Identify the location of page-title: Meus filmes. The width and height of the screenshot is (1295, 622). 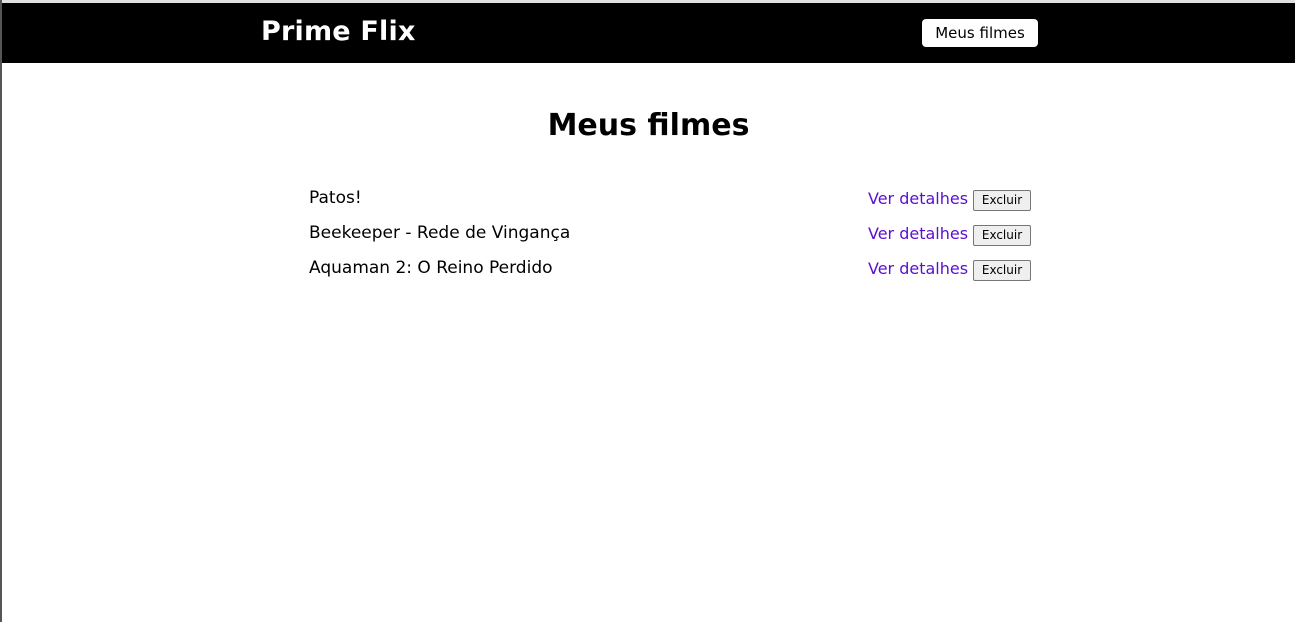
(648, 125).